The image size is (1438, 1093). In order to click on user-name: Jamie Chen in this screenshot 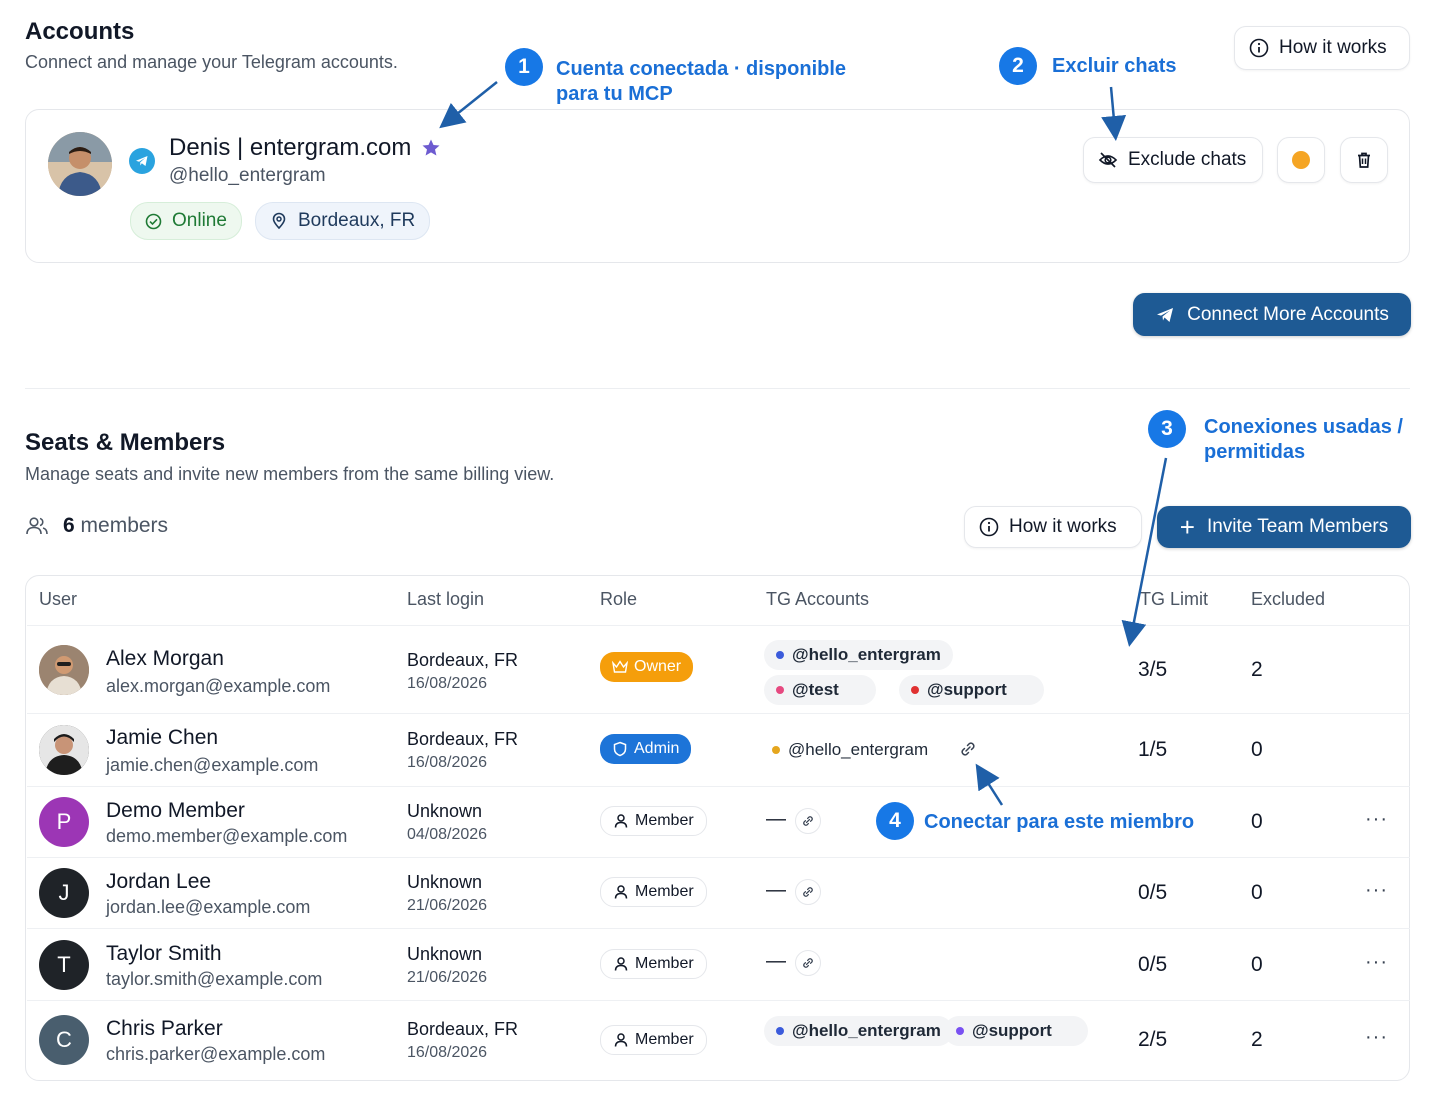, I will do `click(162, 737)`.